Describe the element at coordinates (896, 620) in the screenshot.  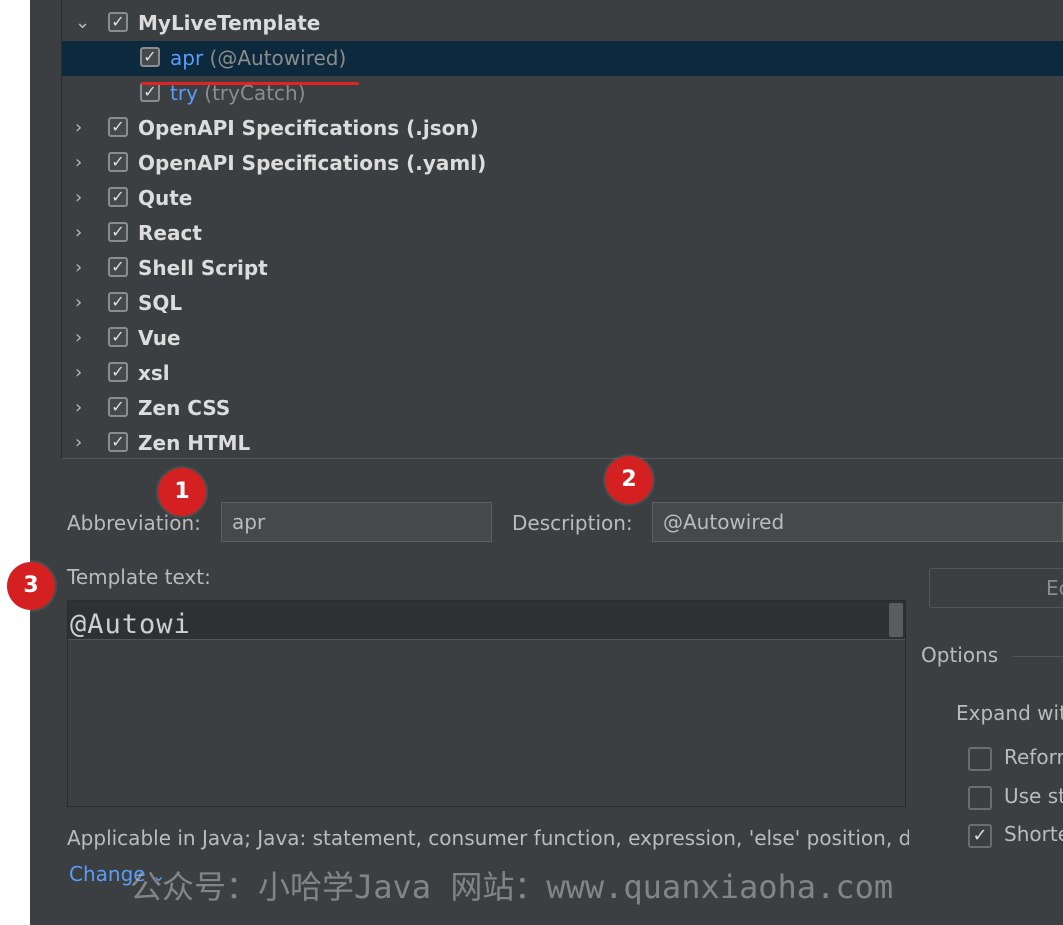
I see `editor-scrollbar` at that location.